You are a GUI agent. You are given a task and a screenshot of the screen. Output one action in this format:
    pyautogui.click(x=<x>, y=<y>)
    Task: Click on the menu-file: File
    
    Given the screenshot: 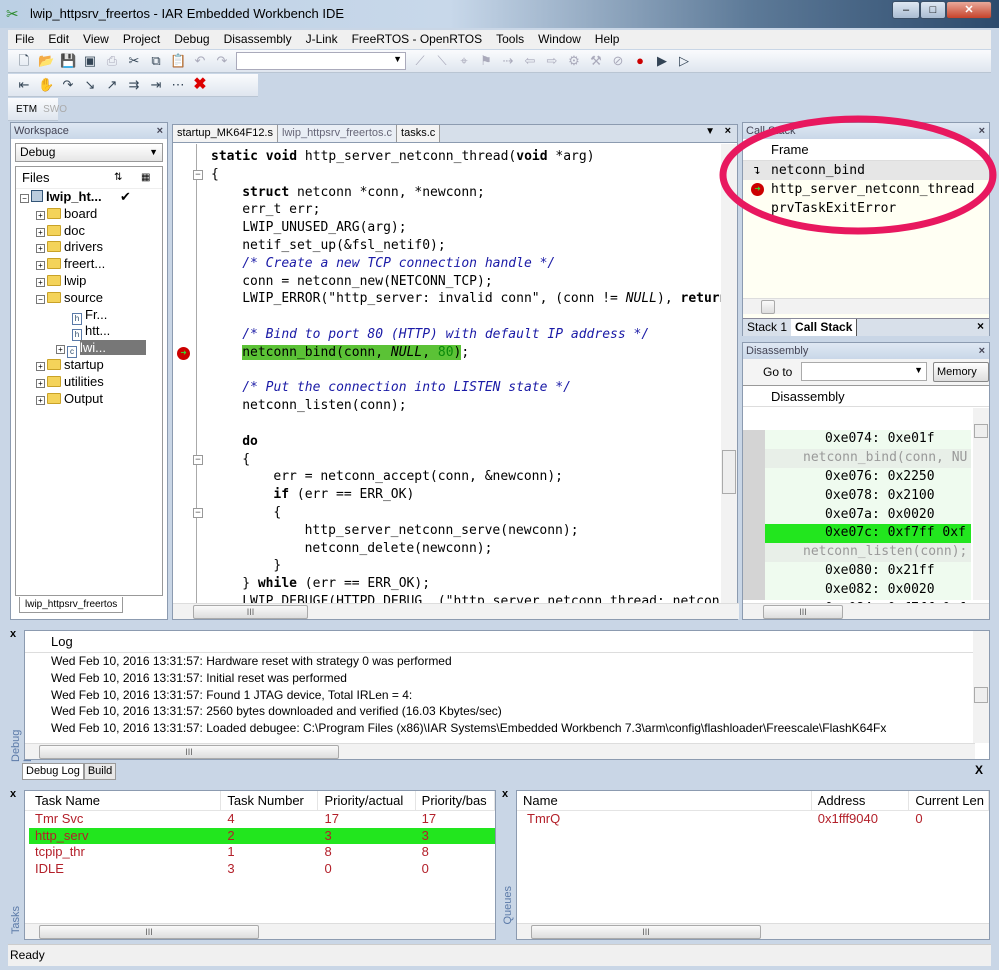 What is the action you would take?
    pyautogui.click(x=24, y=39)
    